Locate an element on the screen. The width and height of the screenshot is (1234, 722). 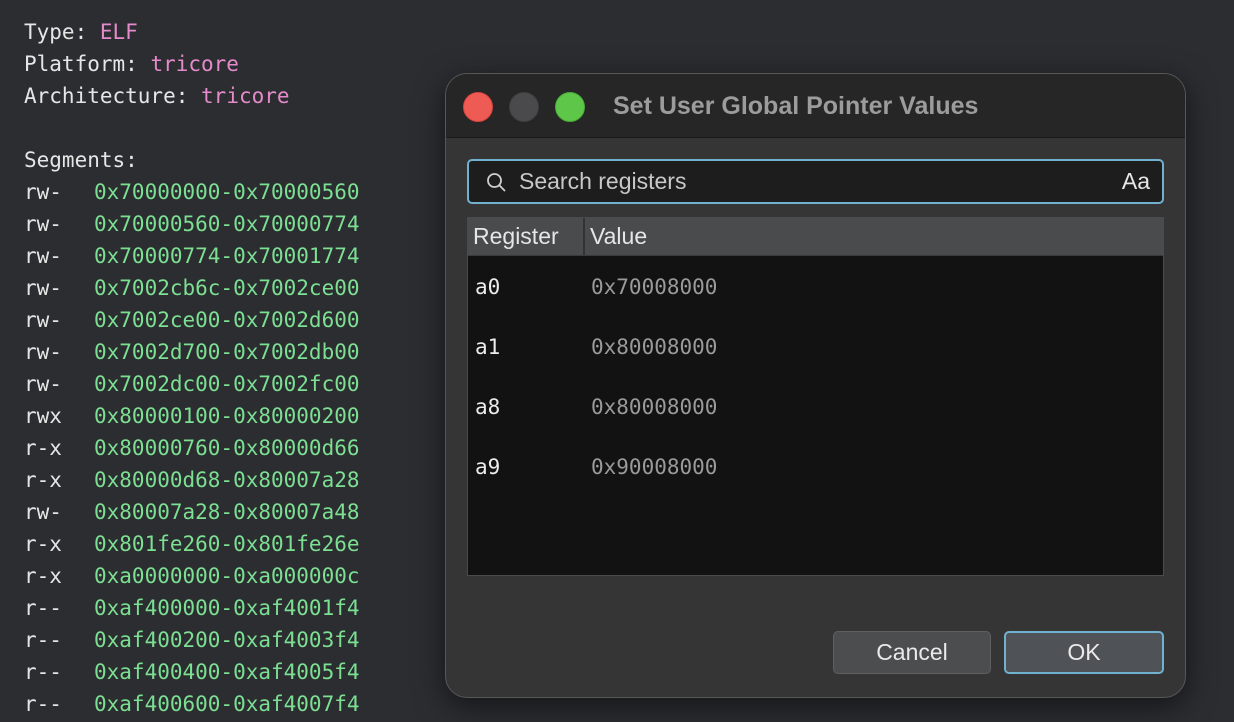
segment-range: 0xaf400000-0xaf4001f4 is located at coordinates (227, 608).